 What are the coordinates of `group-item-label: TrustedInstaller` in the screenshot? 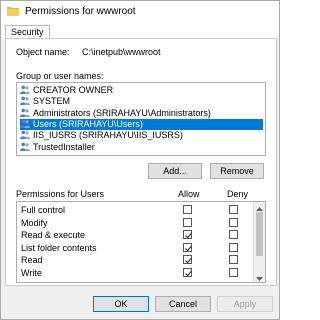 It's located at (64, 146).